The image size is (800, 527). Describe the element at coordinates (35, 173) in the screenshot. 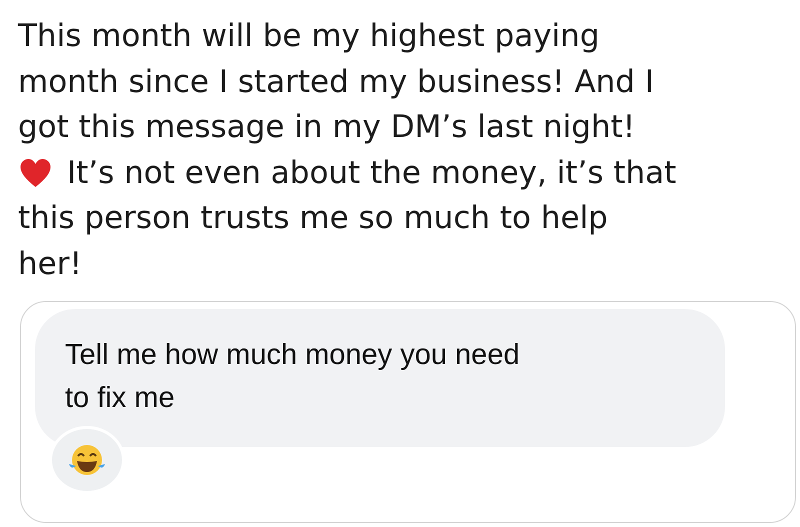

I see `heart-icon` at that location.